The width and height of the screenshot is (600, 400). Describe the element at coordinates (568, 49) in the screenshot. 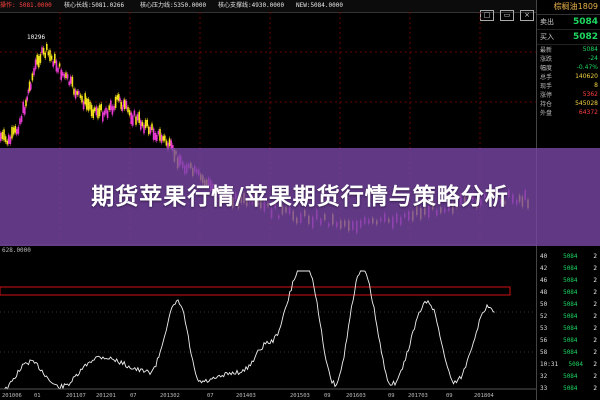

I see `stat-row: 最新 5084` at that location.